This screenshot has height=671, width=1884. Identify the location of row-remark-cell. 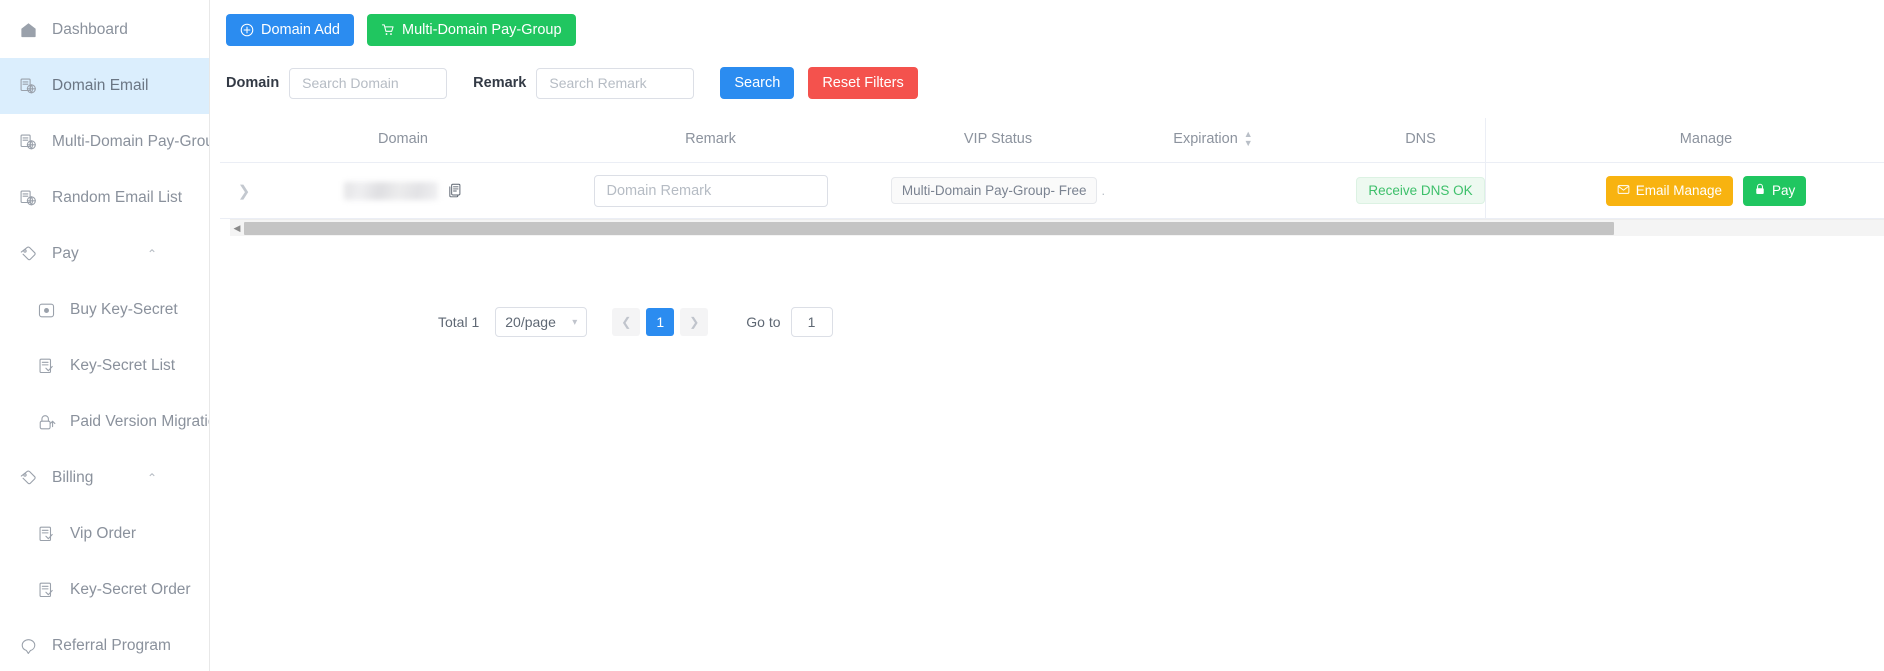
(710, 190).